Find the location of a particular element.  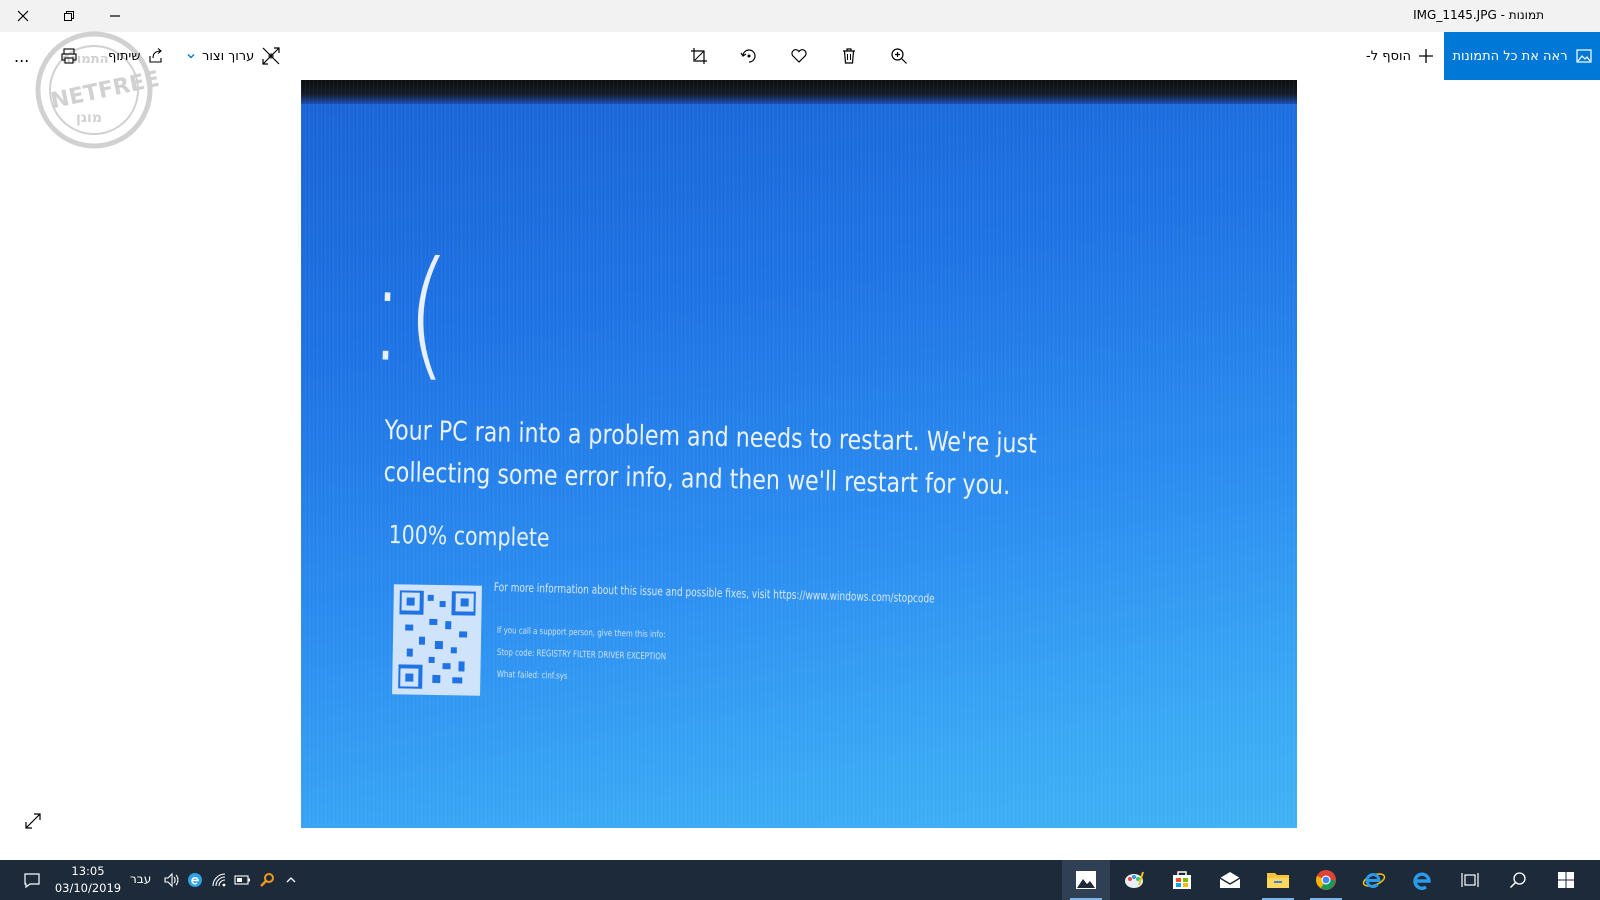

store-icon is located at coordinates (1182, 880).